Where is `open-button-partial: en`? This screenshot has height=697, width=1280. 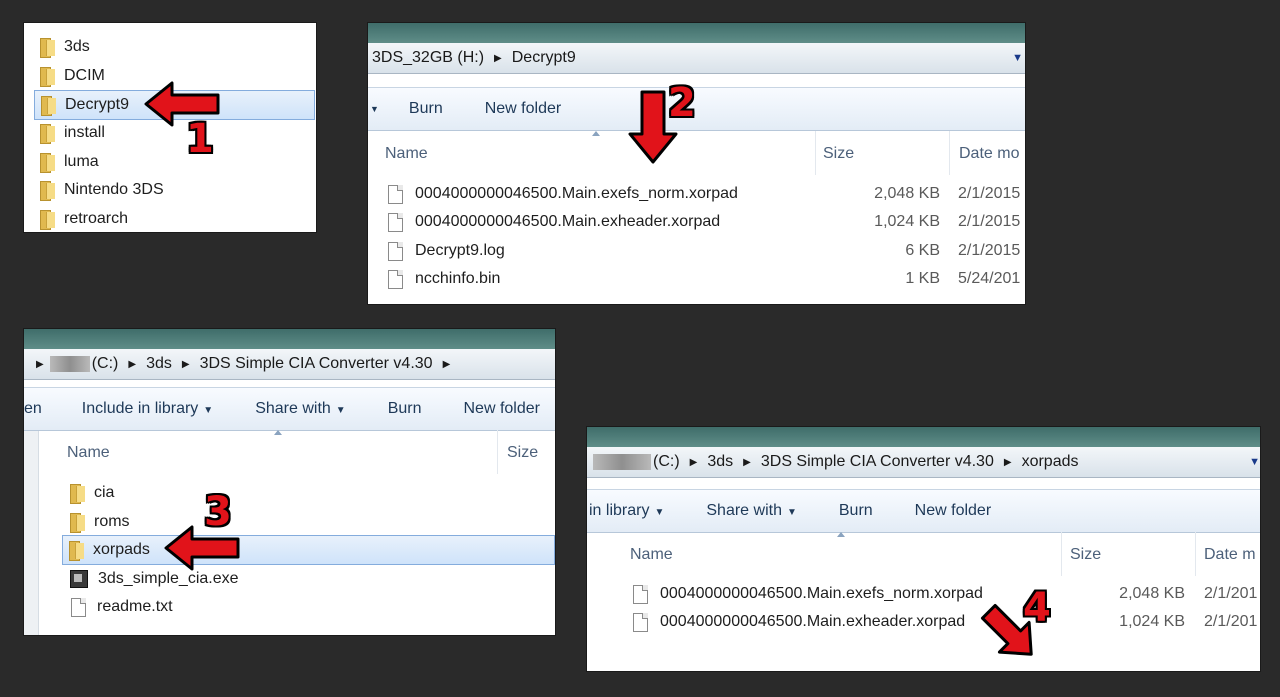
open-button-partial: en is located at coordinates (33, 409).